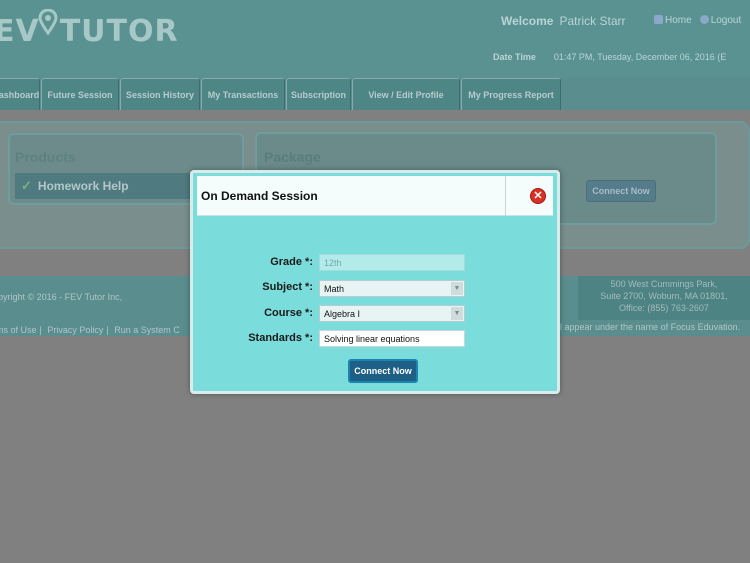  I want to click on fev-tutor-logo: EV TUTOR, so click(89, 31).